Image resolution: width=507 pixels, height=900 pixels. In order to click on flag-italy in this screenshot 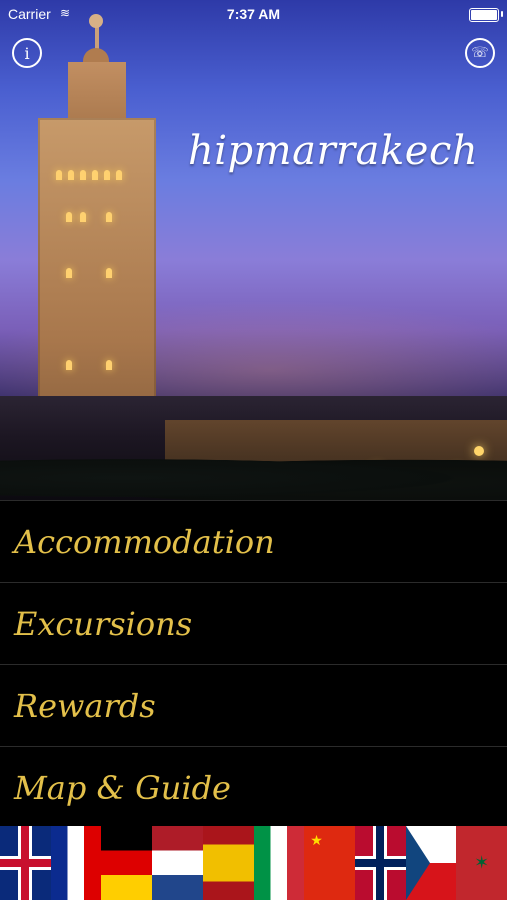, I will do `click(279, 863)`.